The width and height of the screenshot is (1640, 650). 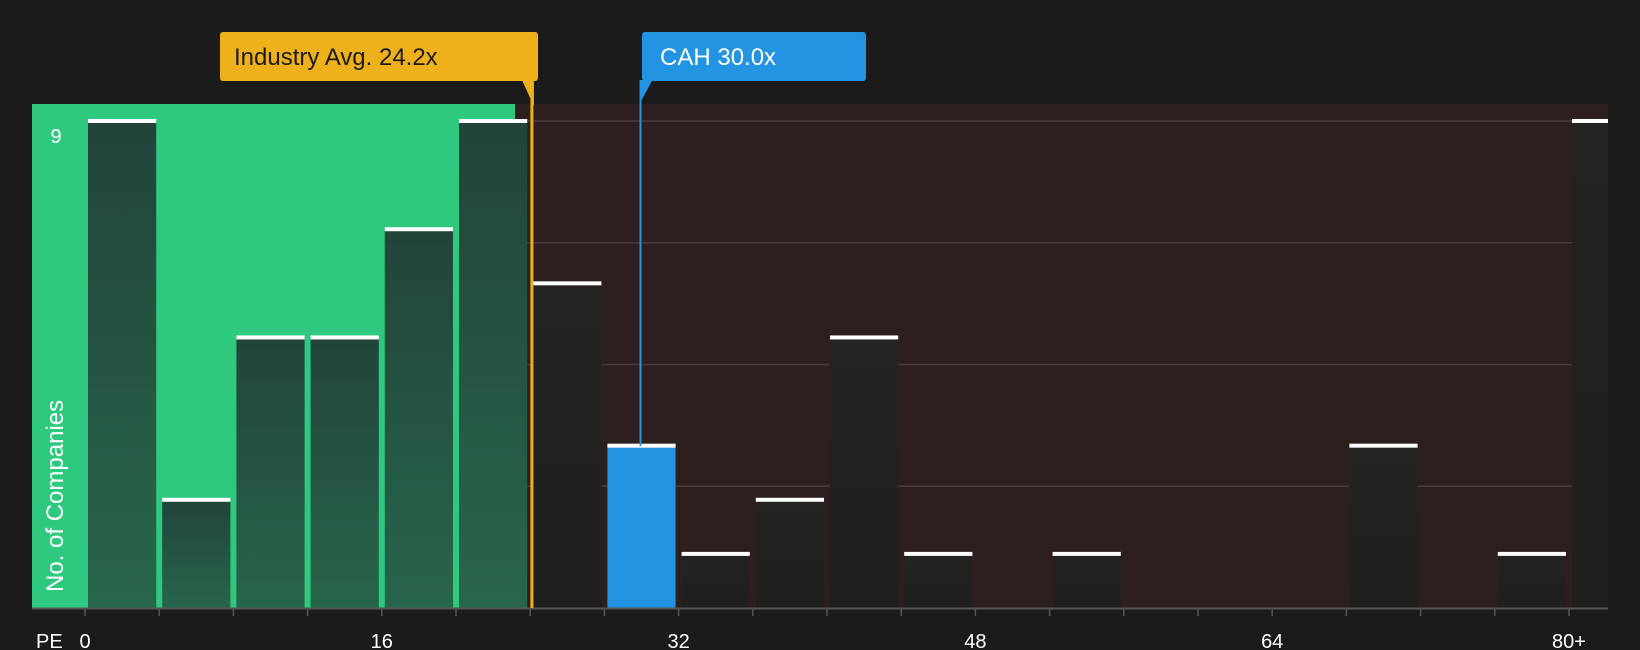 I want to click on industry-average-label: Industry Avg. 24.2x, so click(x=336, y=57).